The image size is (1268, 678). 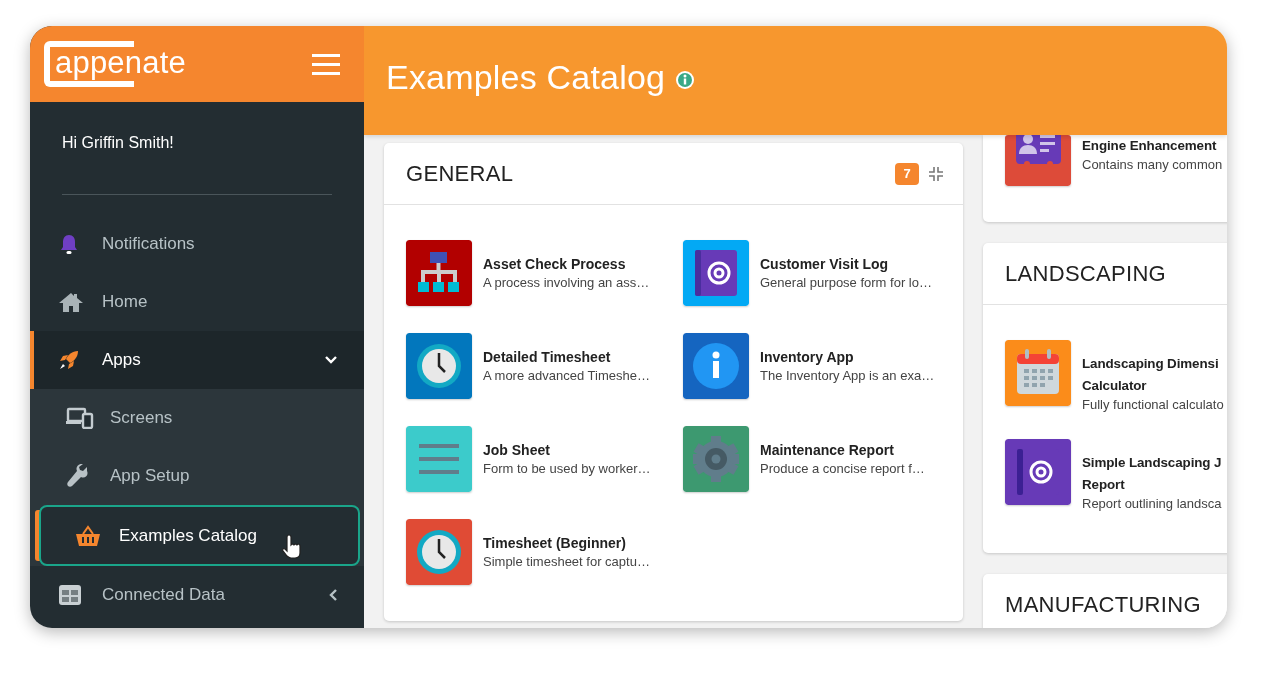 What do you see at coordinates (333, 595) in the screenshot?
I see `chevron-left-icon` at bounding box center [333, 595].